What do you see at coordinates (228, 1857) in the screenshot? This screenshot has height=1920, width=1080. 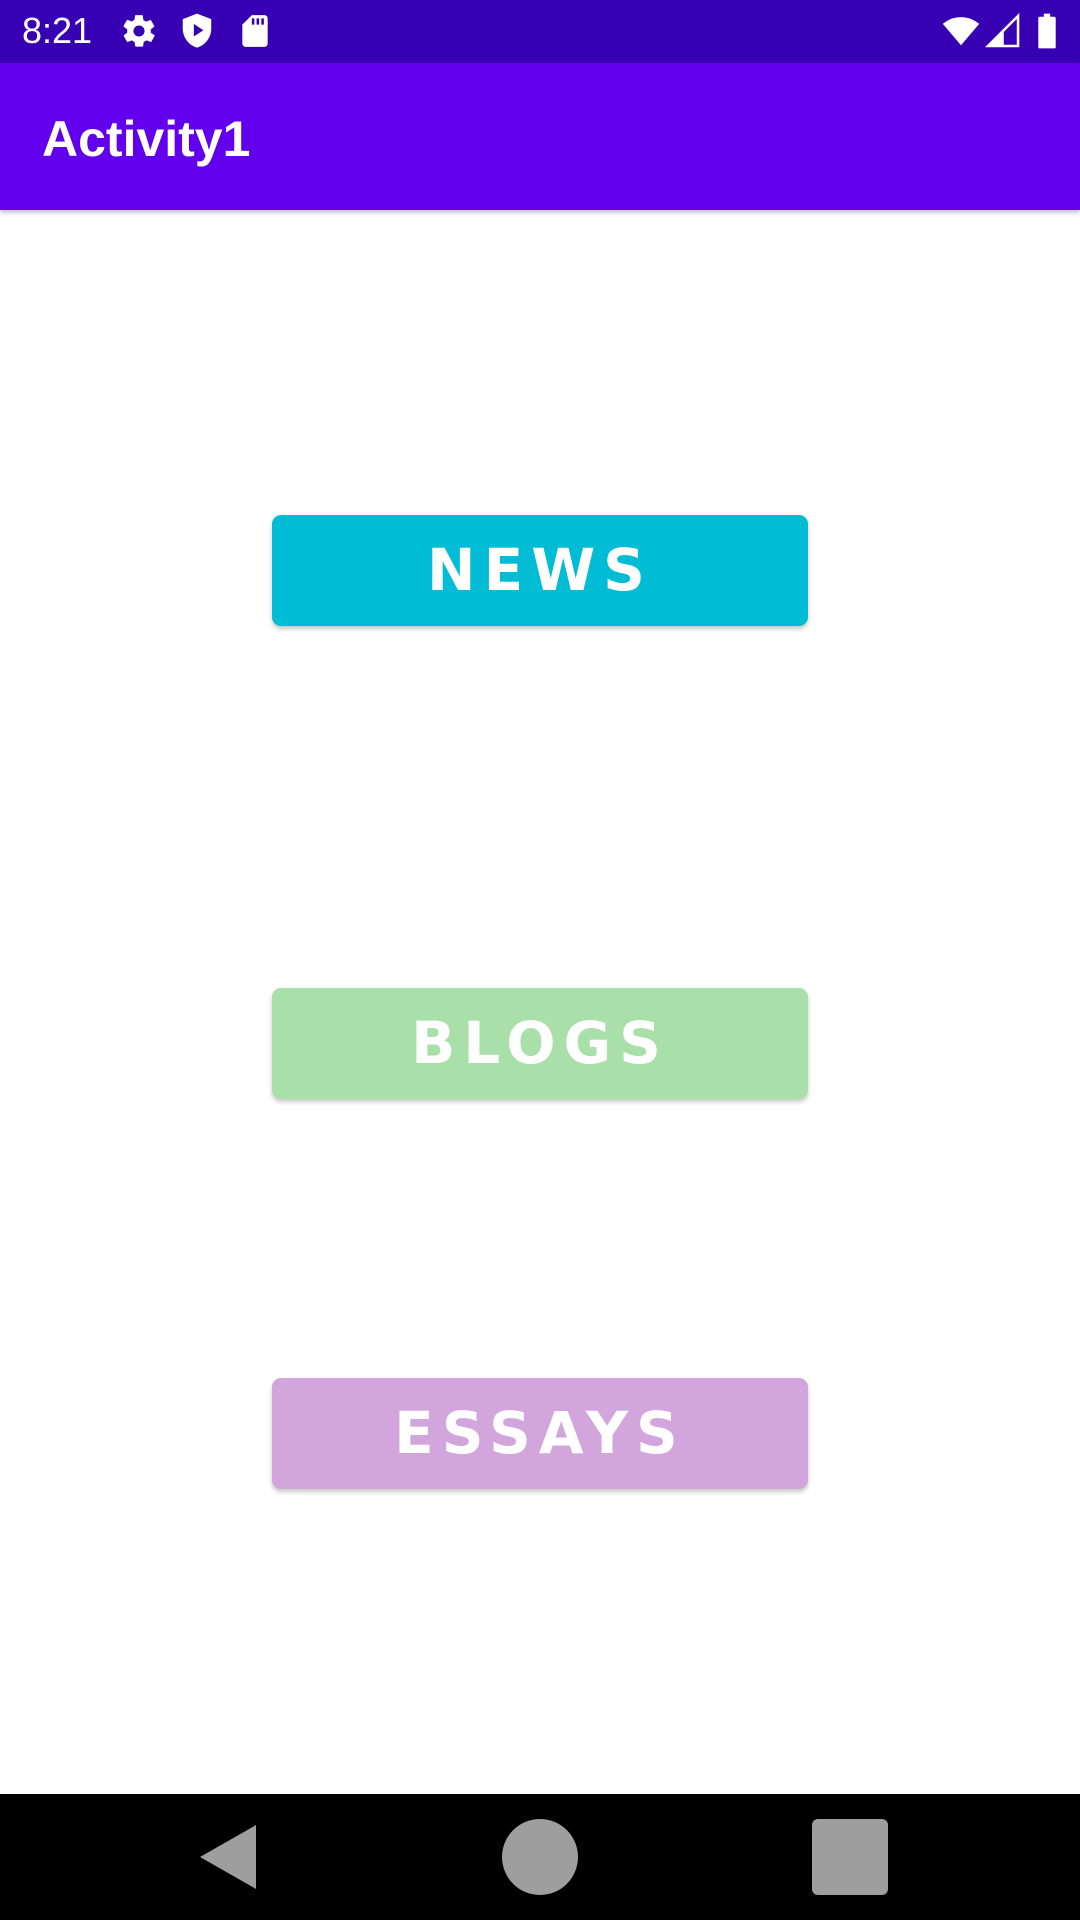 I see `back-icon` at bounding box center [228, 1857].